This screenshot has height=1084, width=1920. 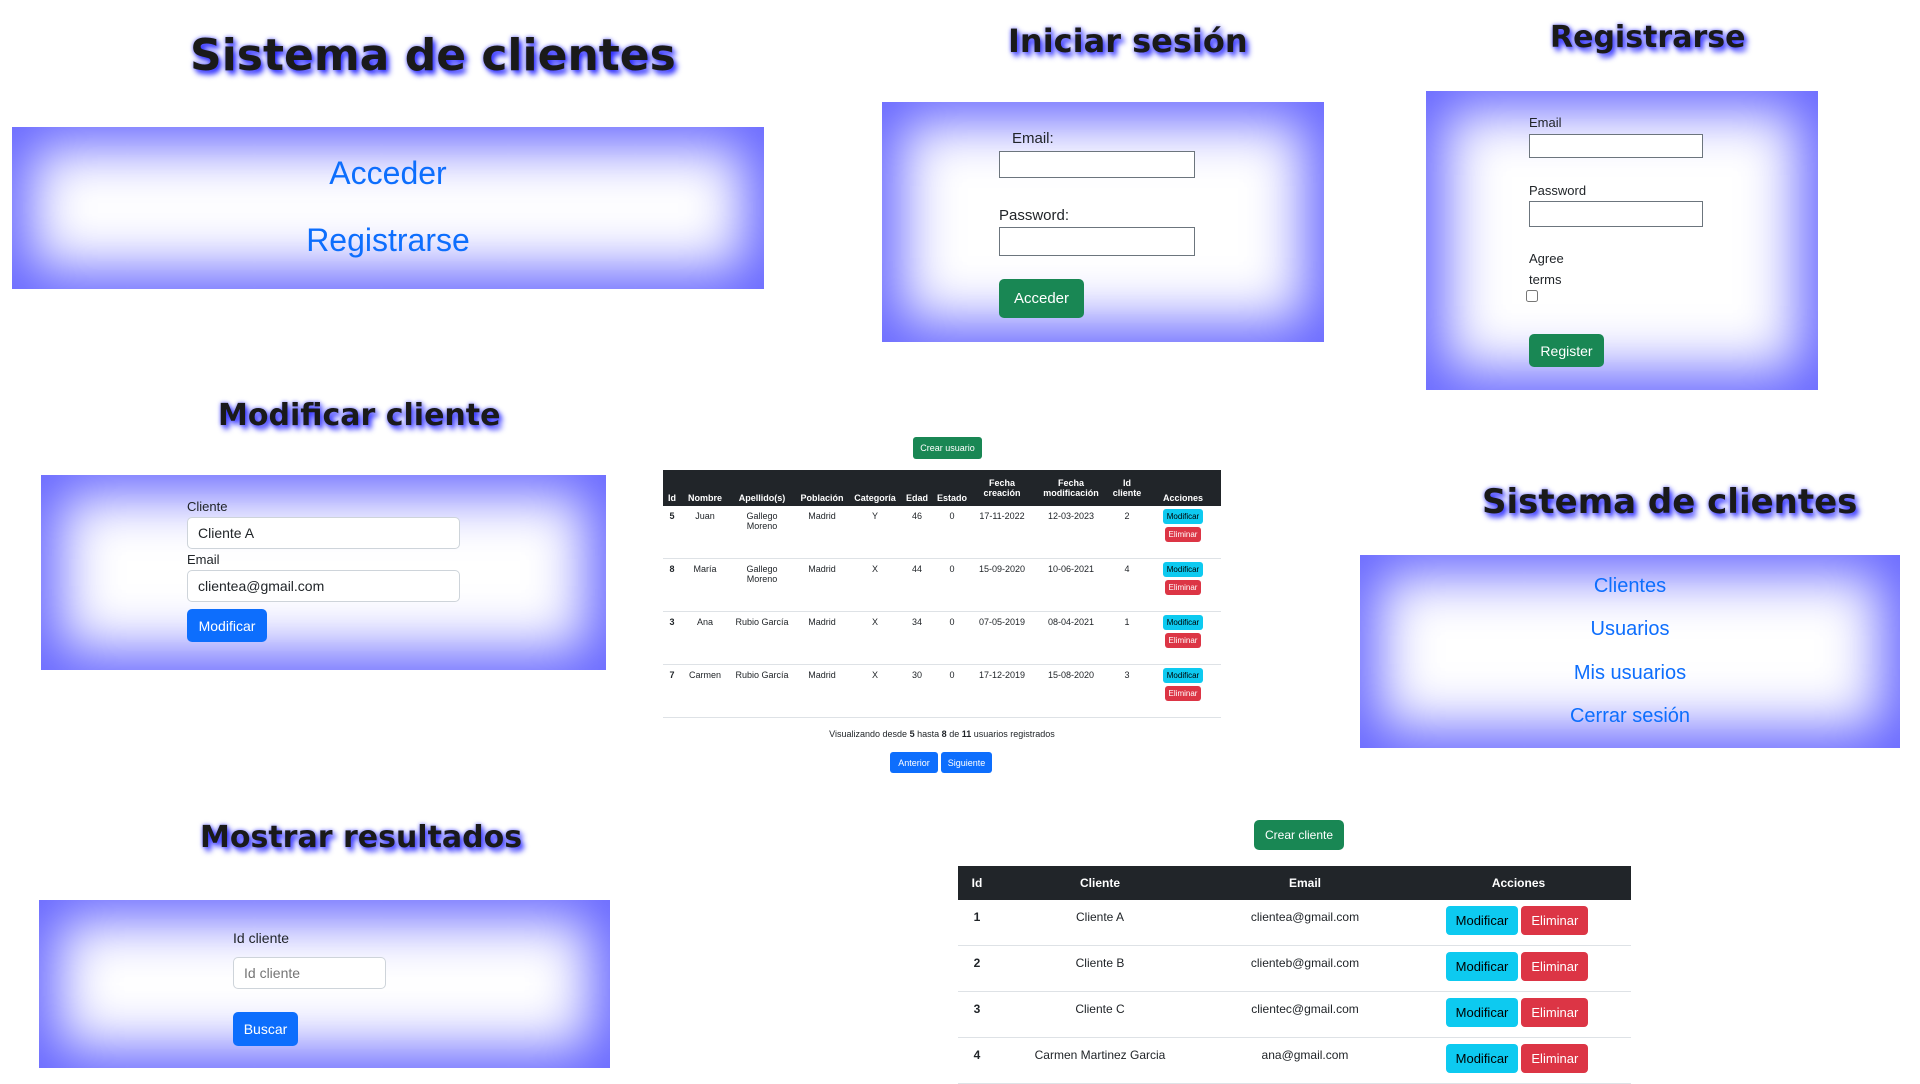 What do you see at coordinates (1127, 532) in the screenshot?
I see `cell-id-cliente: 2` at bounding box center [1127, 532].